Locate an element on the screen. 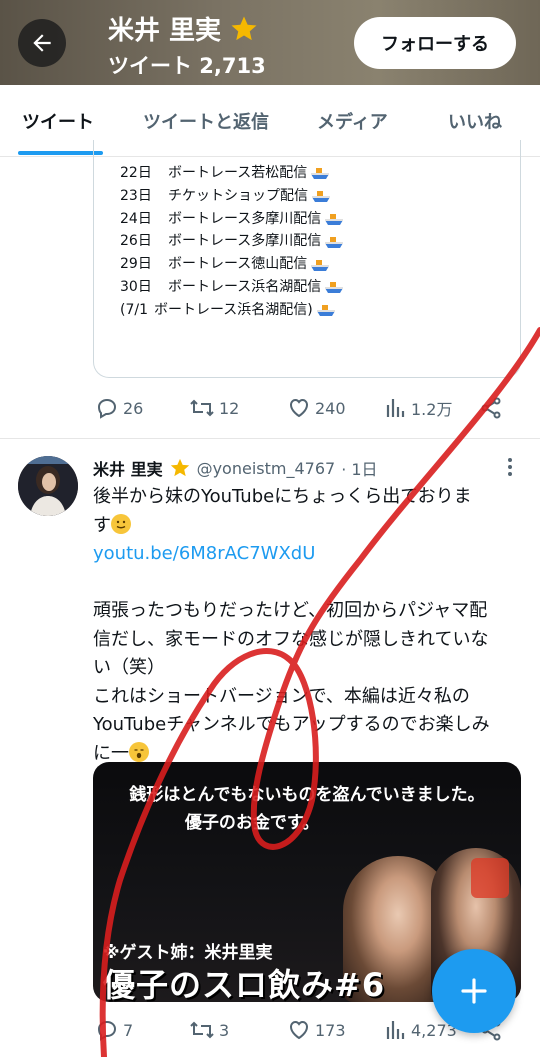  like-button: 240 is located at coordinates (316, 408).